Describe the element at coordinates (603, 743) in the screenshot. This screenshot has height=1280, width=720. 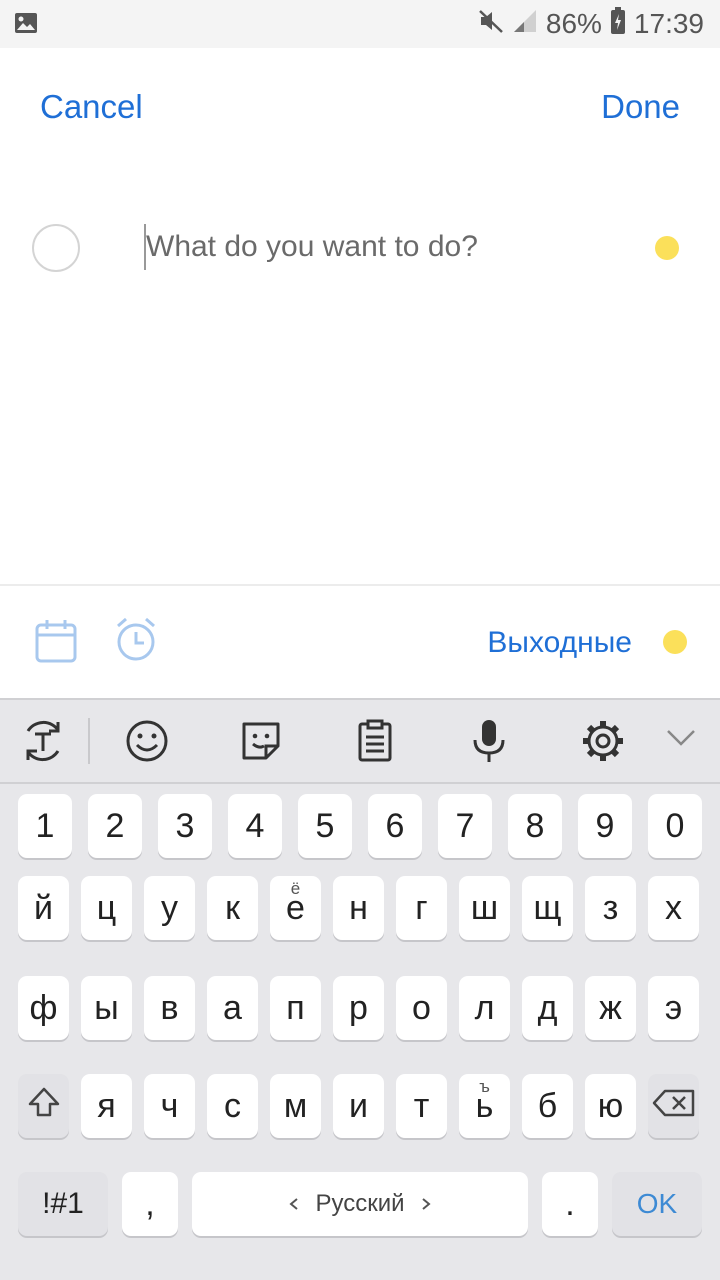
I see `settings-gear-icon` at that location.